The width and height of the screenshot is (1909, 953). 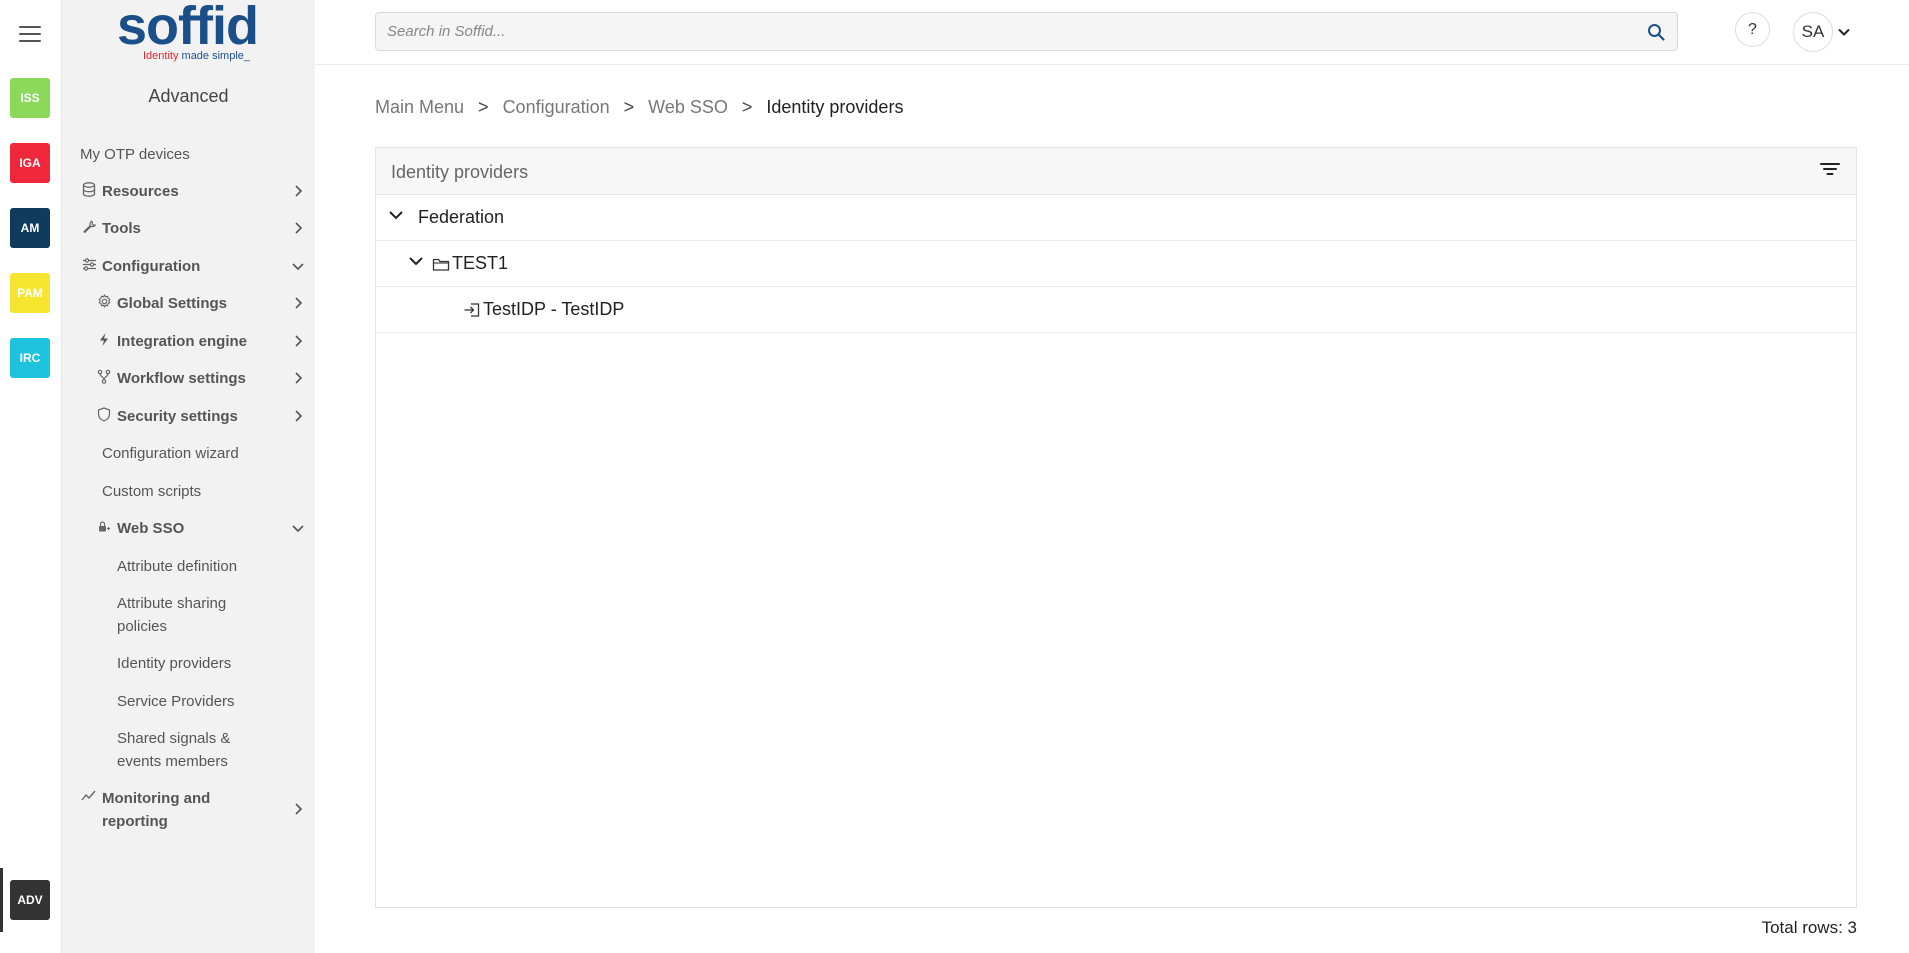 I want to click on soffid-logo: soffid Identity made simple_, so click(x=188, y=33).